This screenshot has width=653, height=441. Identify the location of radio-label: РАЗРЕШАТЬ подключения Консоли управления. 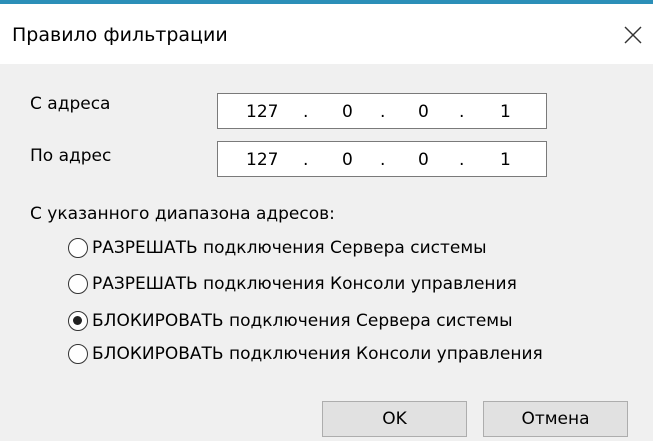
(304, 284).